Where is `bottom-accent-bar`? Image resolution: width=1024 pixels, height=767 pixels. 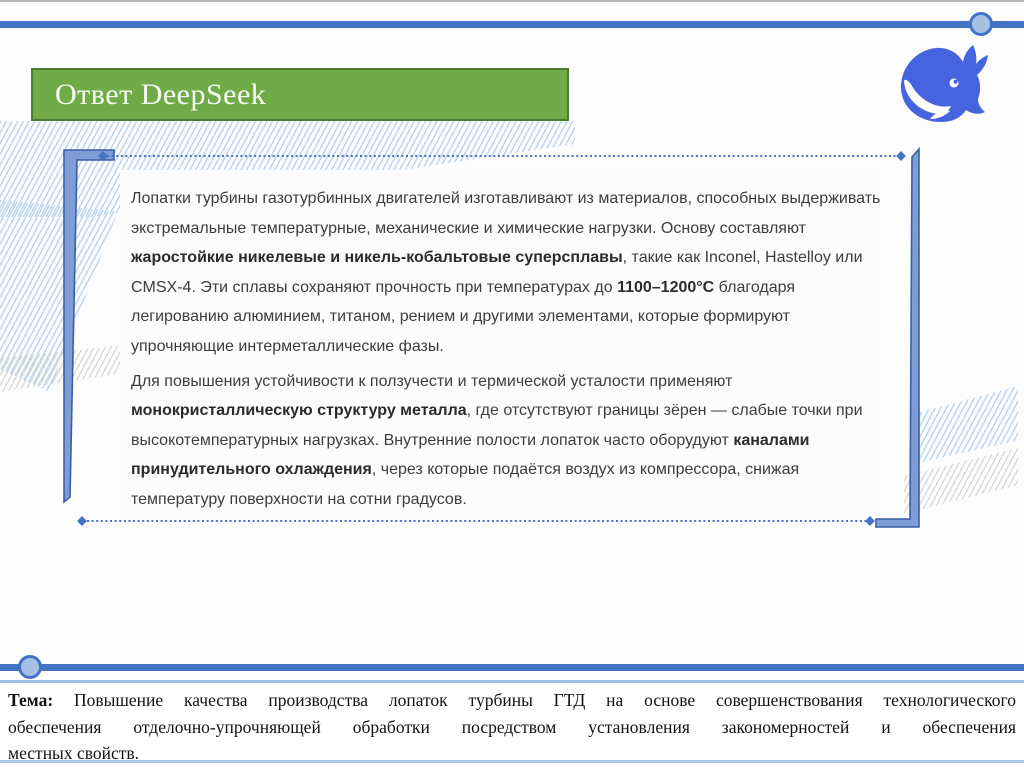
bottom-accent-bar is located at coordinates (512, 667).